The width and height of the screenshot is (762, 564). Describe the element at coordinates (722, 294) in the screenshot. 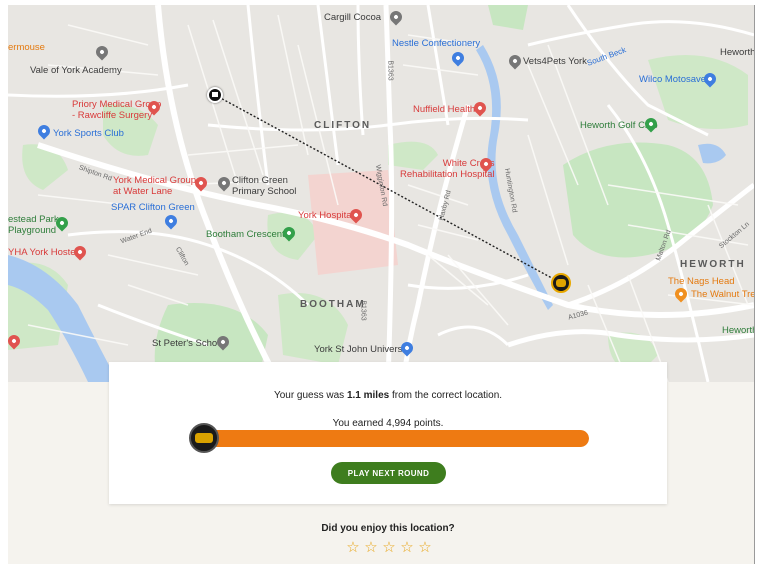

I see `walnut-tree-label: The Walnut Tree` at that location.